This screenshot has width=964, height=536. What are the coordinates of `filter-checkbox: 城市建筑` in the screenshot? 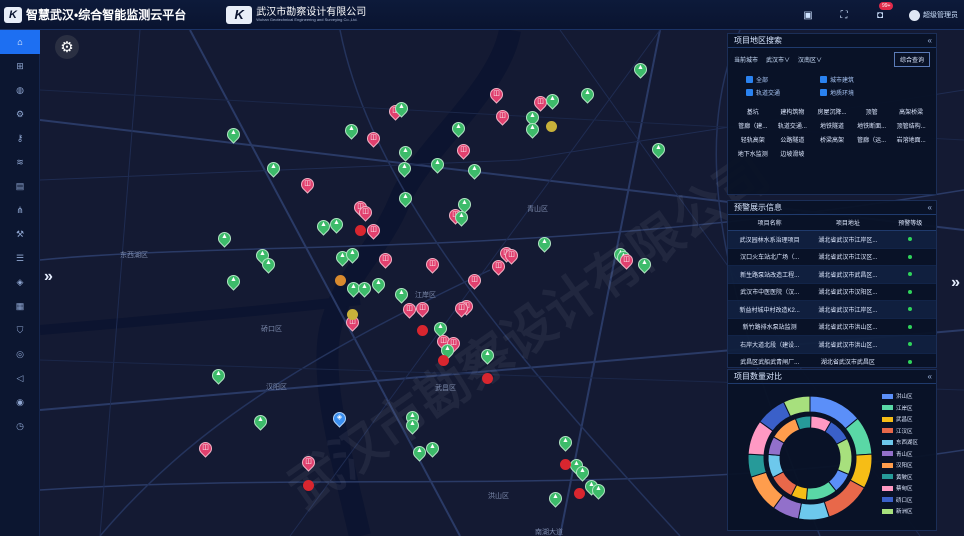 It's located at (850, 79).